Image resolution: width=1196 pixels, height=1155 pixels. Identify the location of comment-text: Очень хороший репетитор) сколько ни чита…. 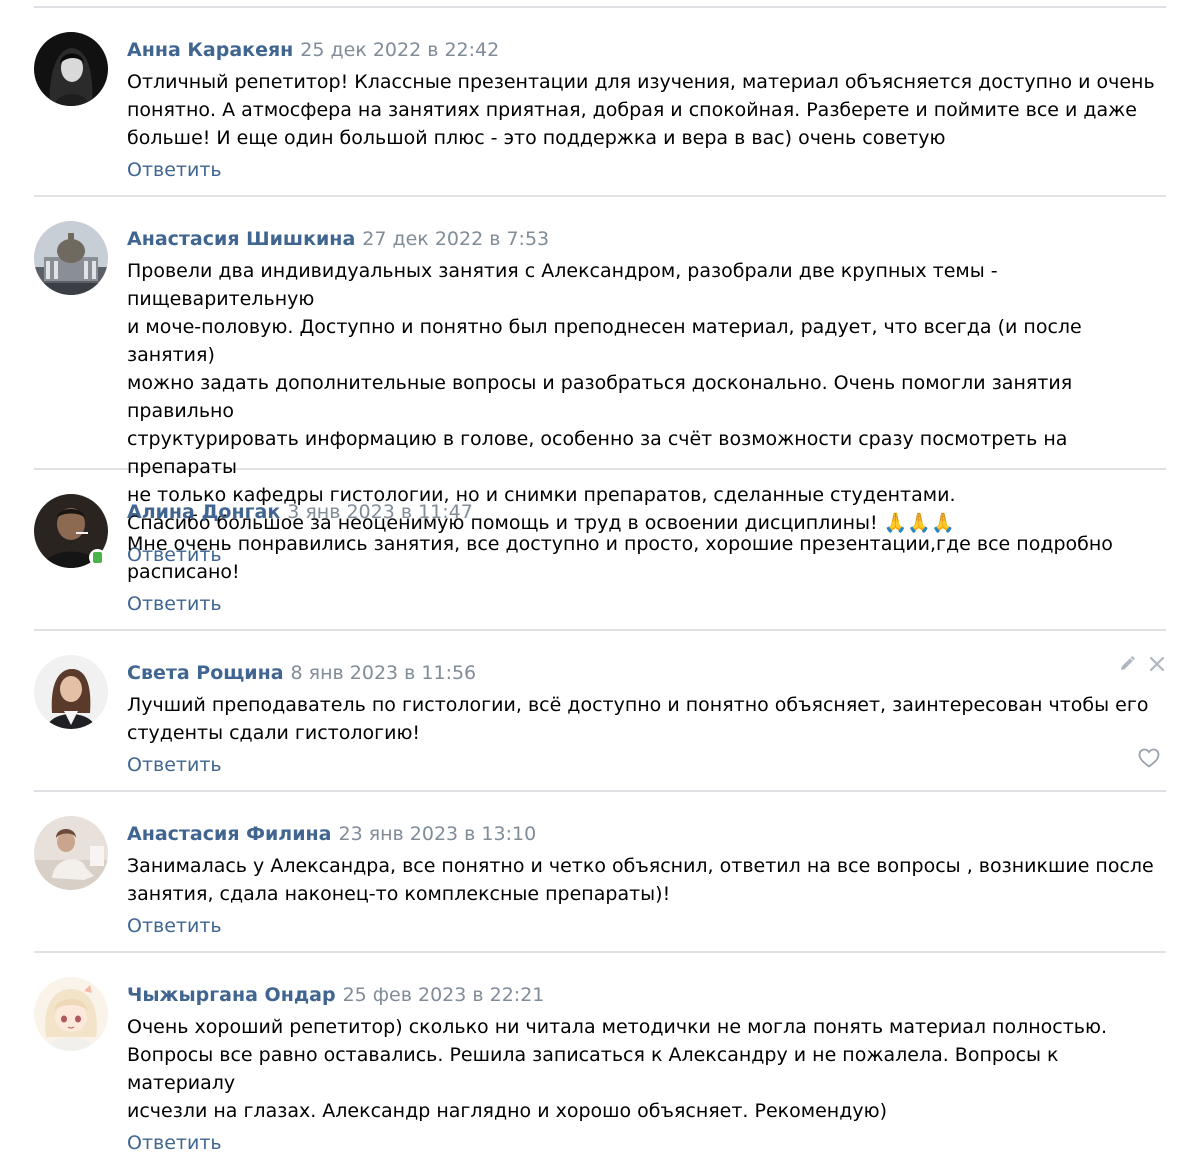
(617, 1069).